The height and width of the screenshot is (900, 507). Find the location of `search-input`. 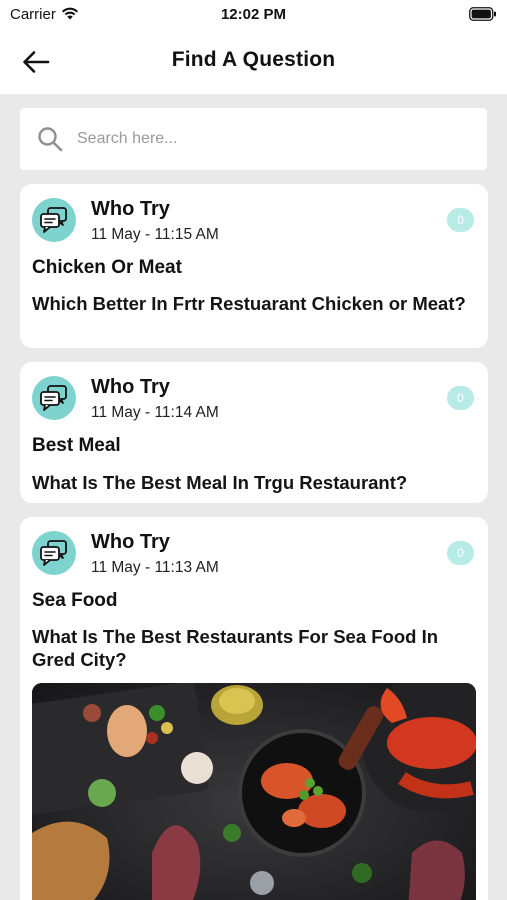

search-input is located at coordinates (267, 139).